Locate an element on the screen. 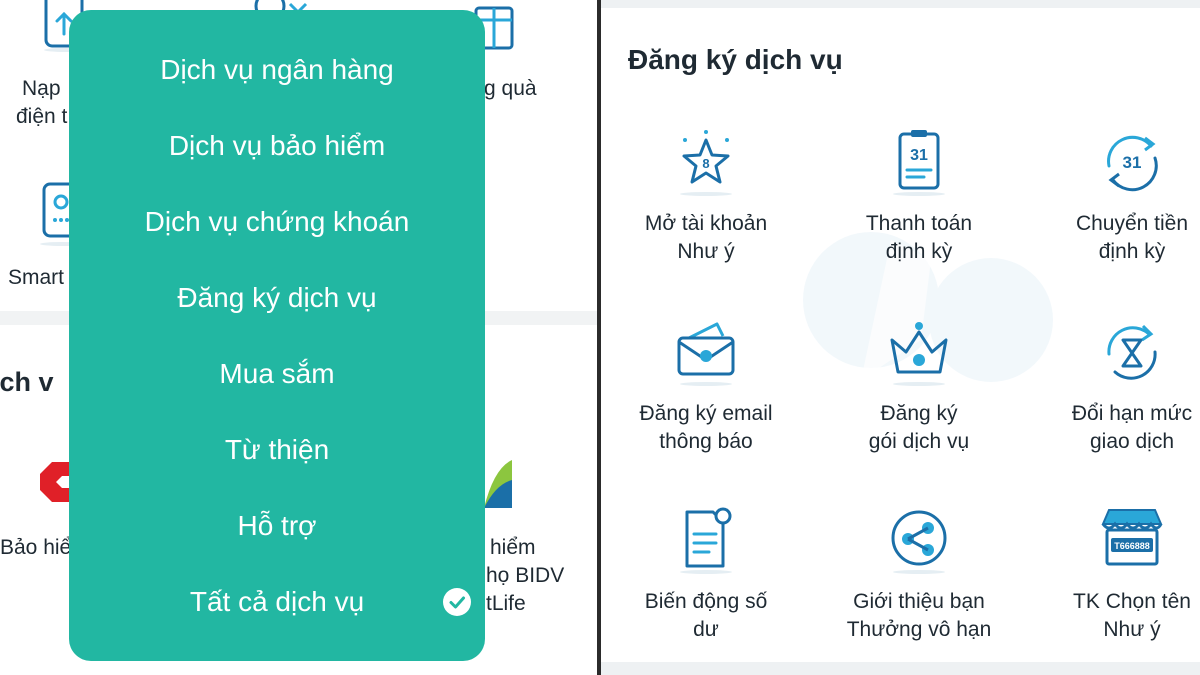  crown-icon is located at coordinates (919, 354).